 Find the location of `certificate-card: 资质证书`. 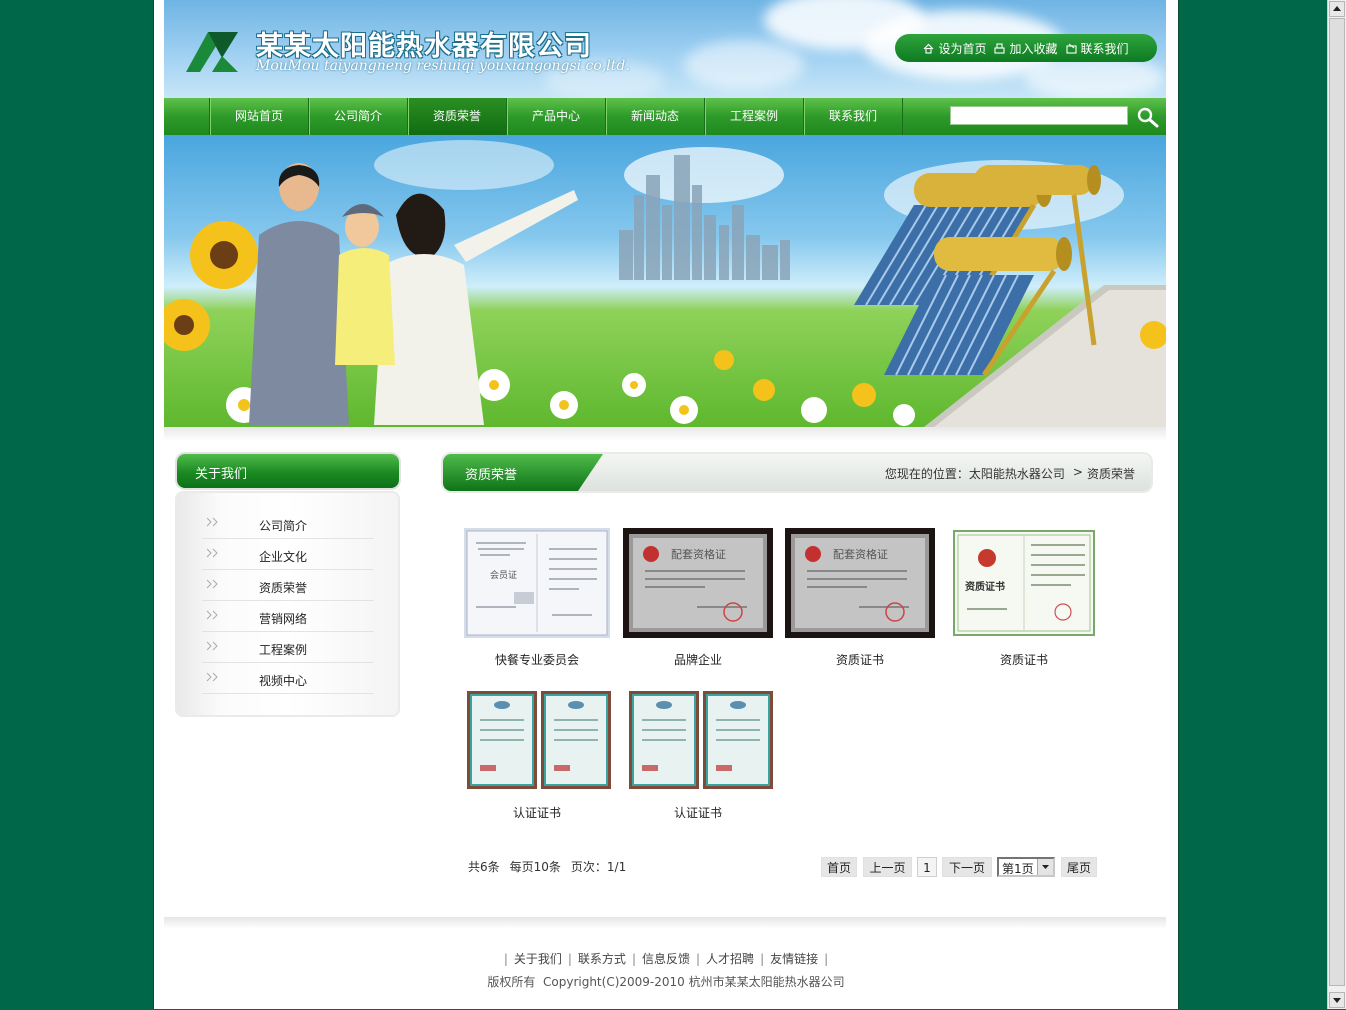

certificate-card: 资质证书 is located at coordinates (1024, 584).